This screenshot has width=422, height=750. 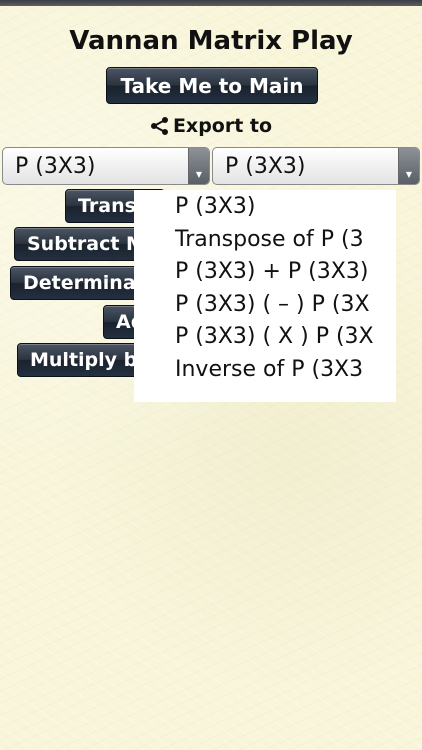 What do you see at coordinates (269, 239) in the screenshot?
I see `dropdown-option: Transpose of P (3` at bounding box center [269, 239].